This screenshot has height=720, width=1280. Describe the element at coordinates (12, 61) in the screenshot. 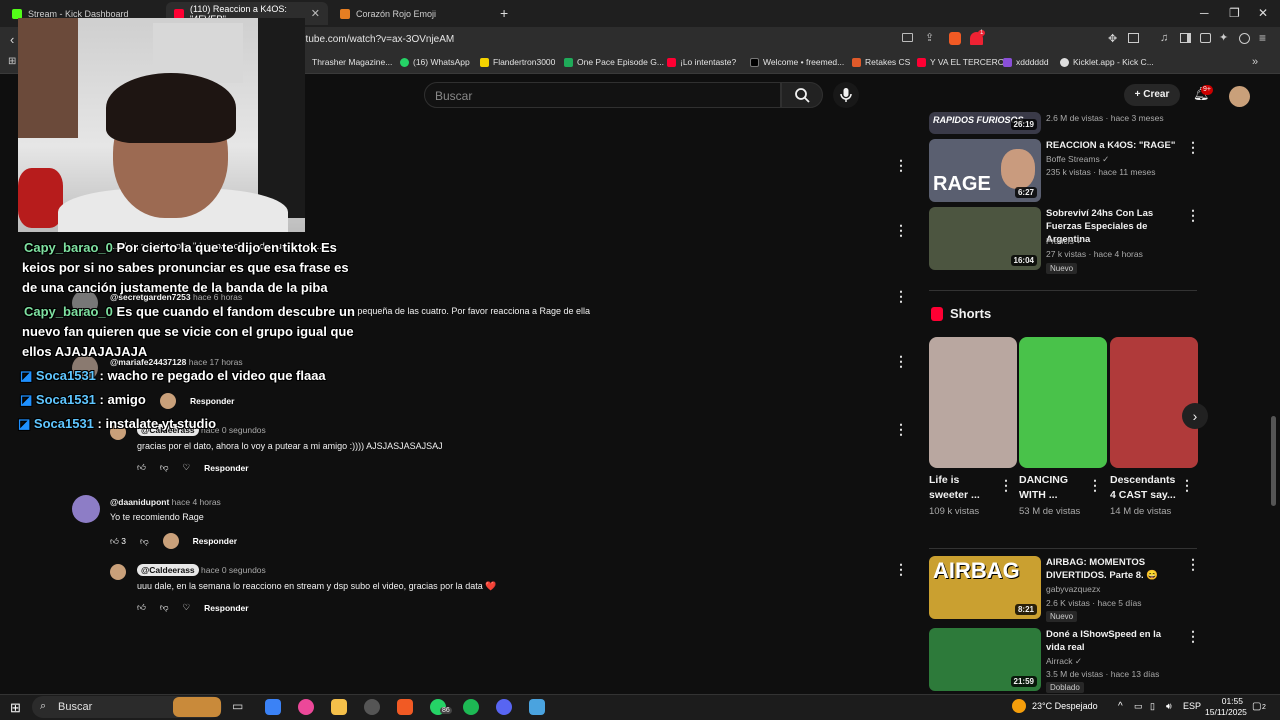

I see `apps-icon: ⊞` at that location.